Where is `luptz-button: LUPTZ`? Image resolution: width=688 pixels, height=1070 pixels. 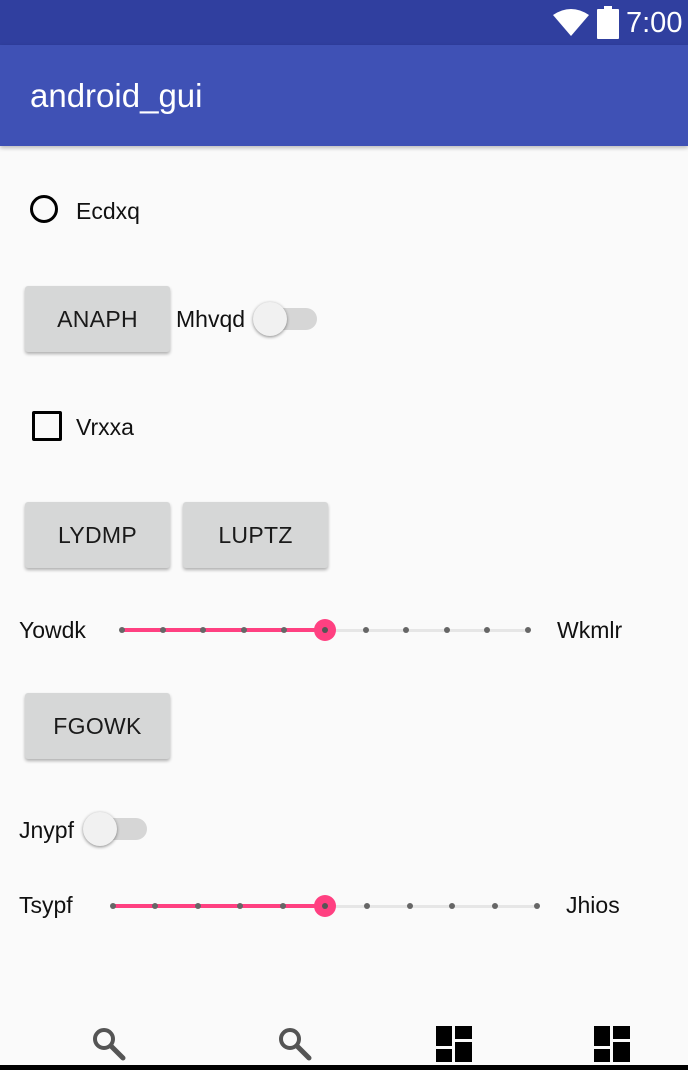 luptz-button: LUPTZ is located at coordinates (255, 535).